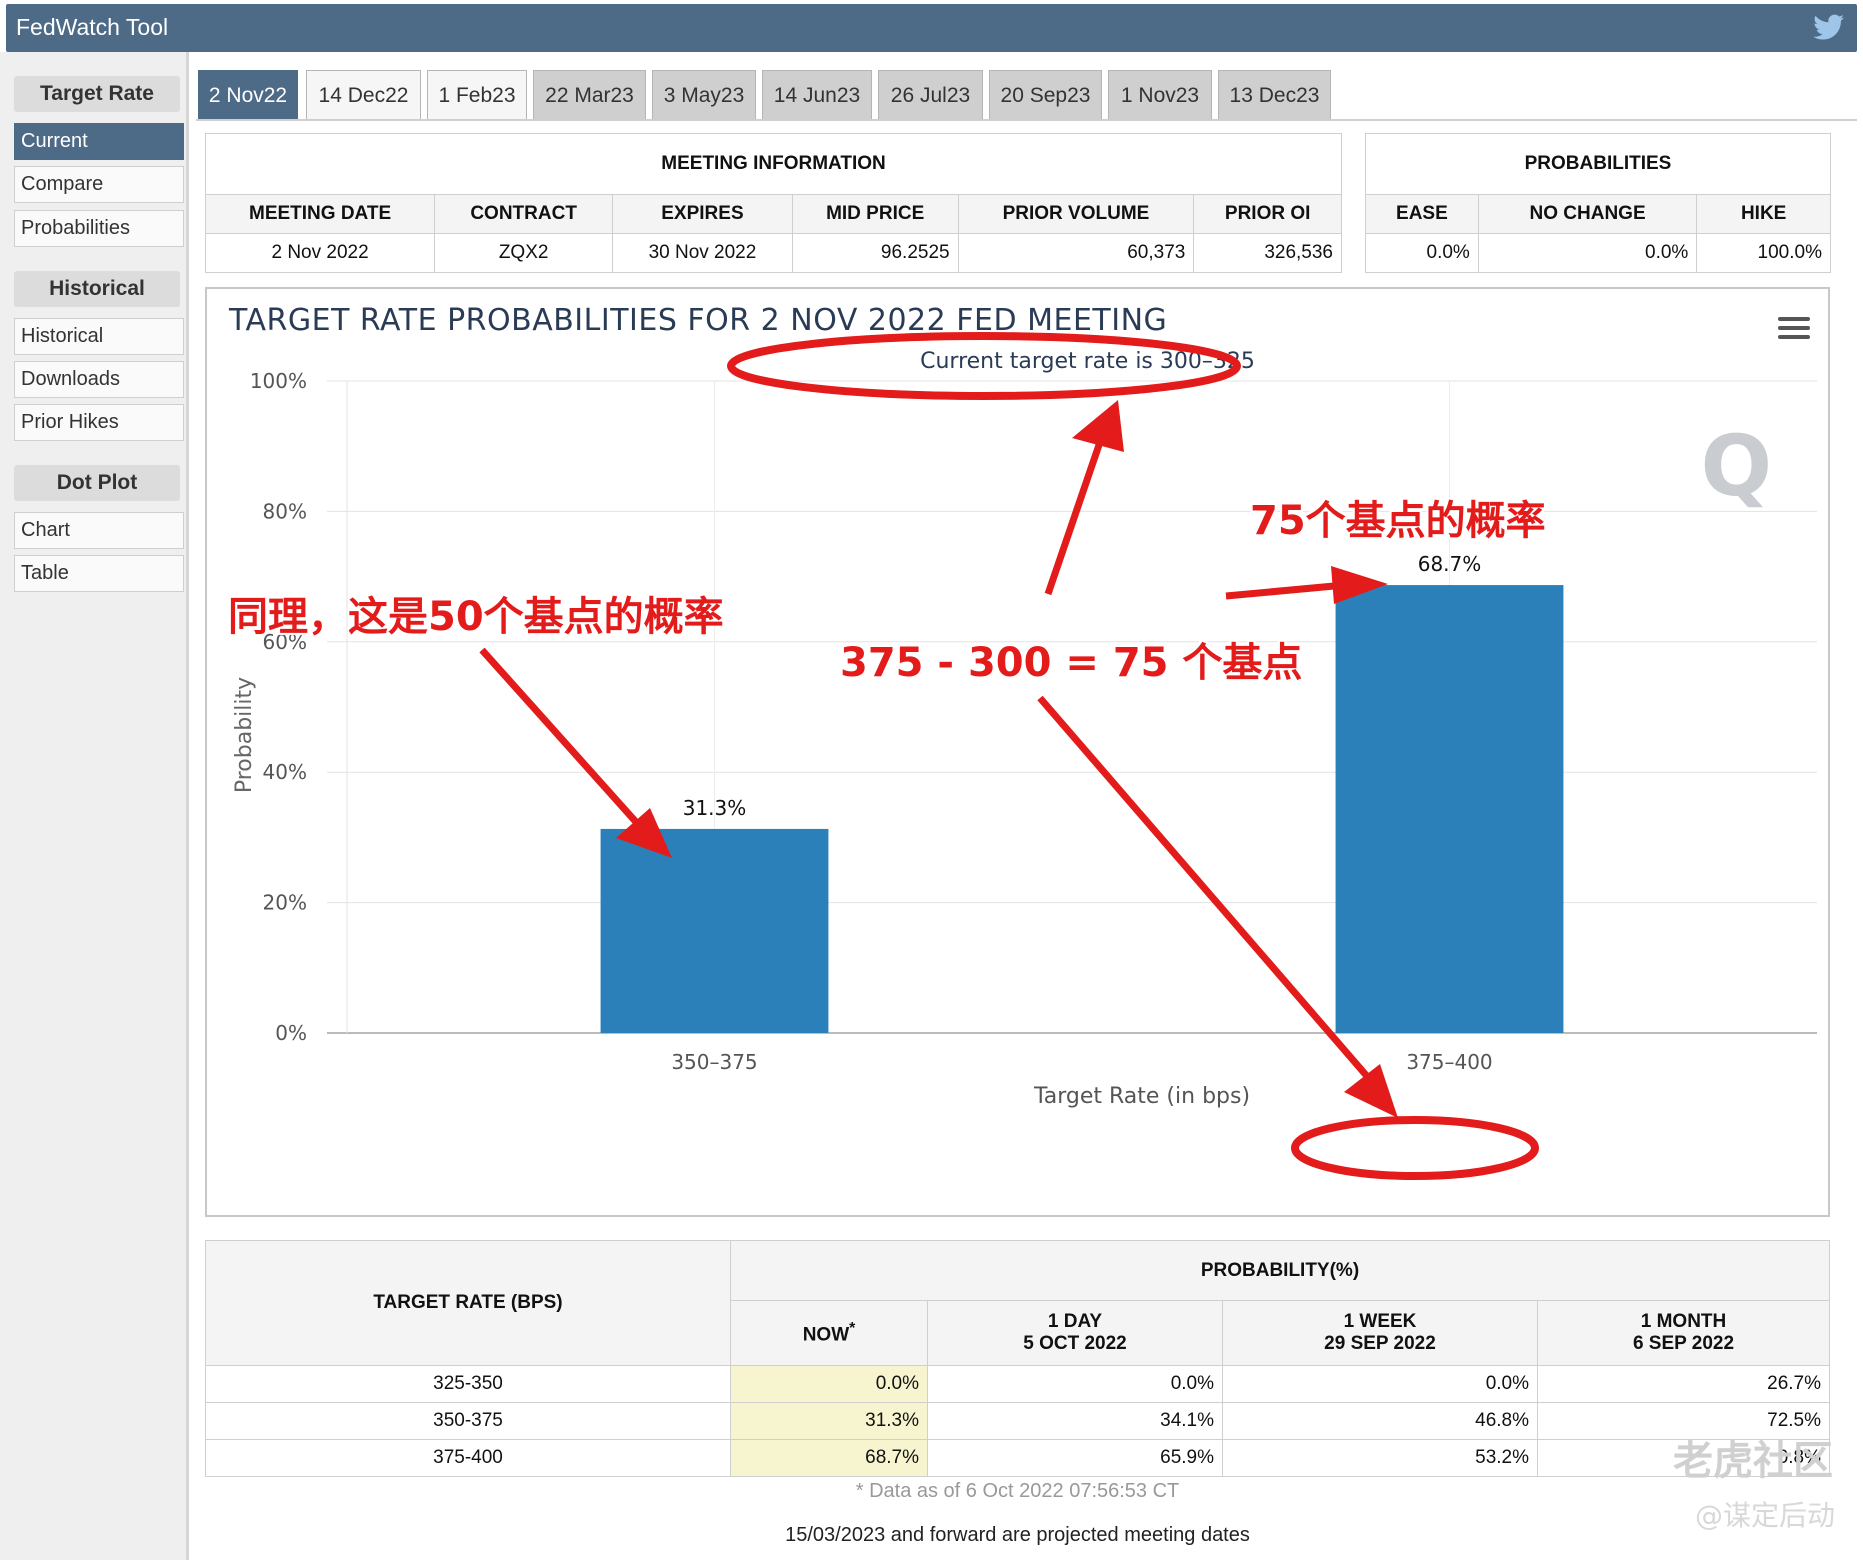 The image size is (1863, 1560). I want to click on ease-value: 0.0%, so click(1422, 253).